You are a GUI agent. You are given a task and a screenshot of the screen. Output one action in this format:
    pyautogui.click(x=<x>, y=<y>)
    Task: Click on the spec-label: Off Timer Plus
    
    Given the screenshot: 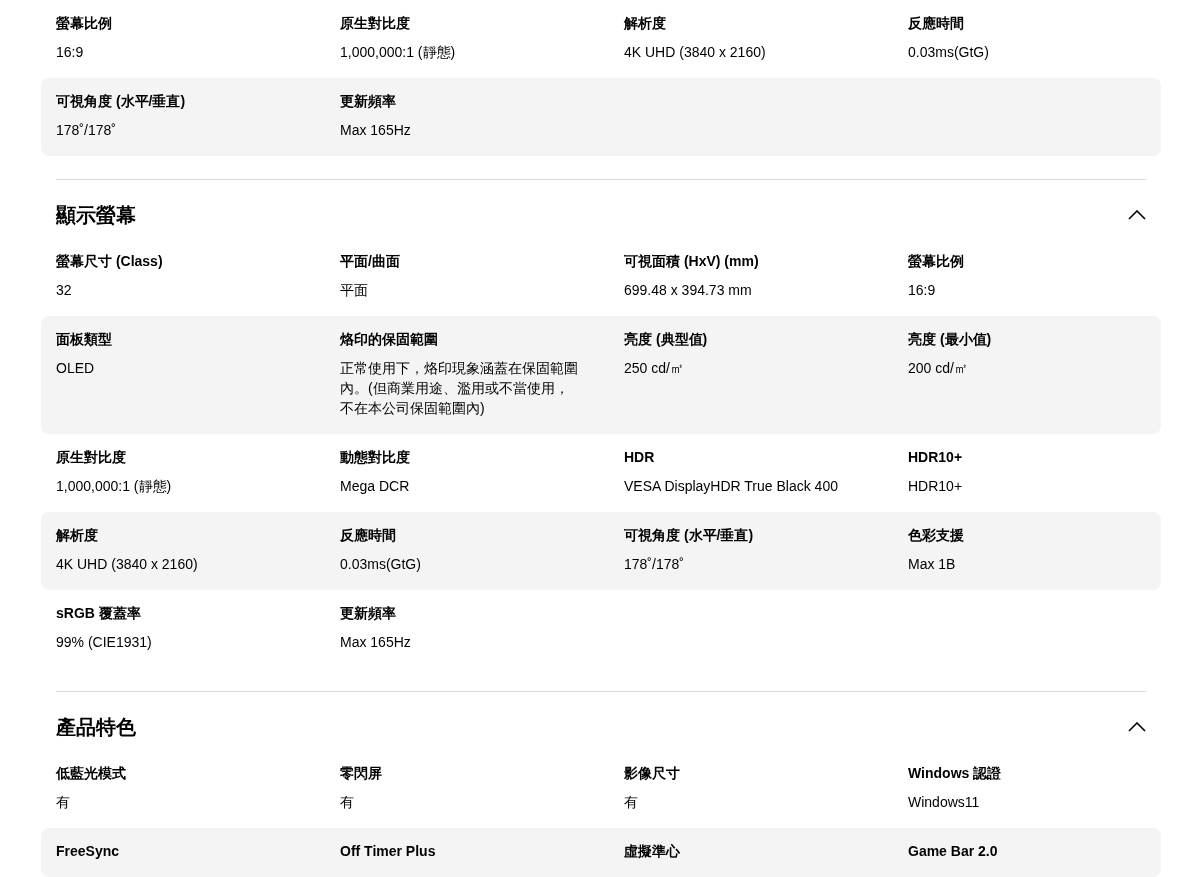 What is the action you would take?
    pyautogui.click(x=388, y=851)
    